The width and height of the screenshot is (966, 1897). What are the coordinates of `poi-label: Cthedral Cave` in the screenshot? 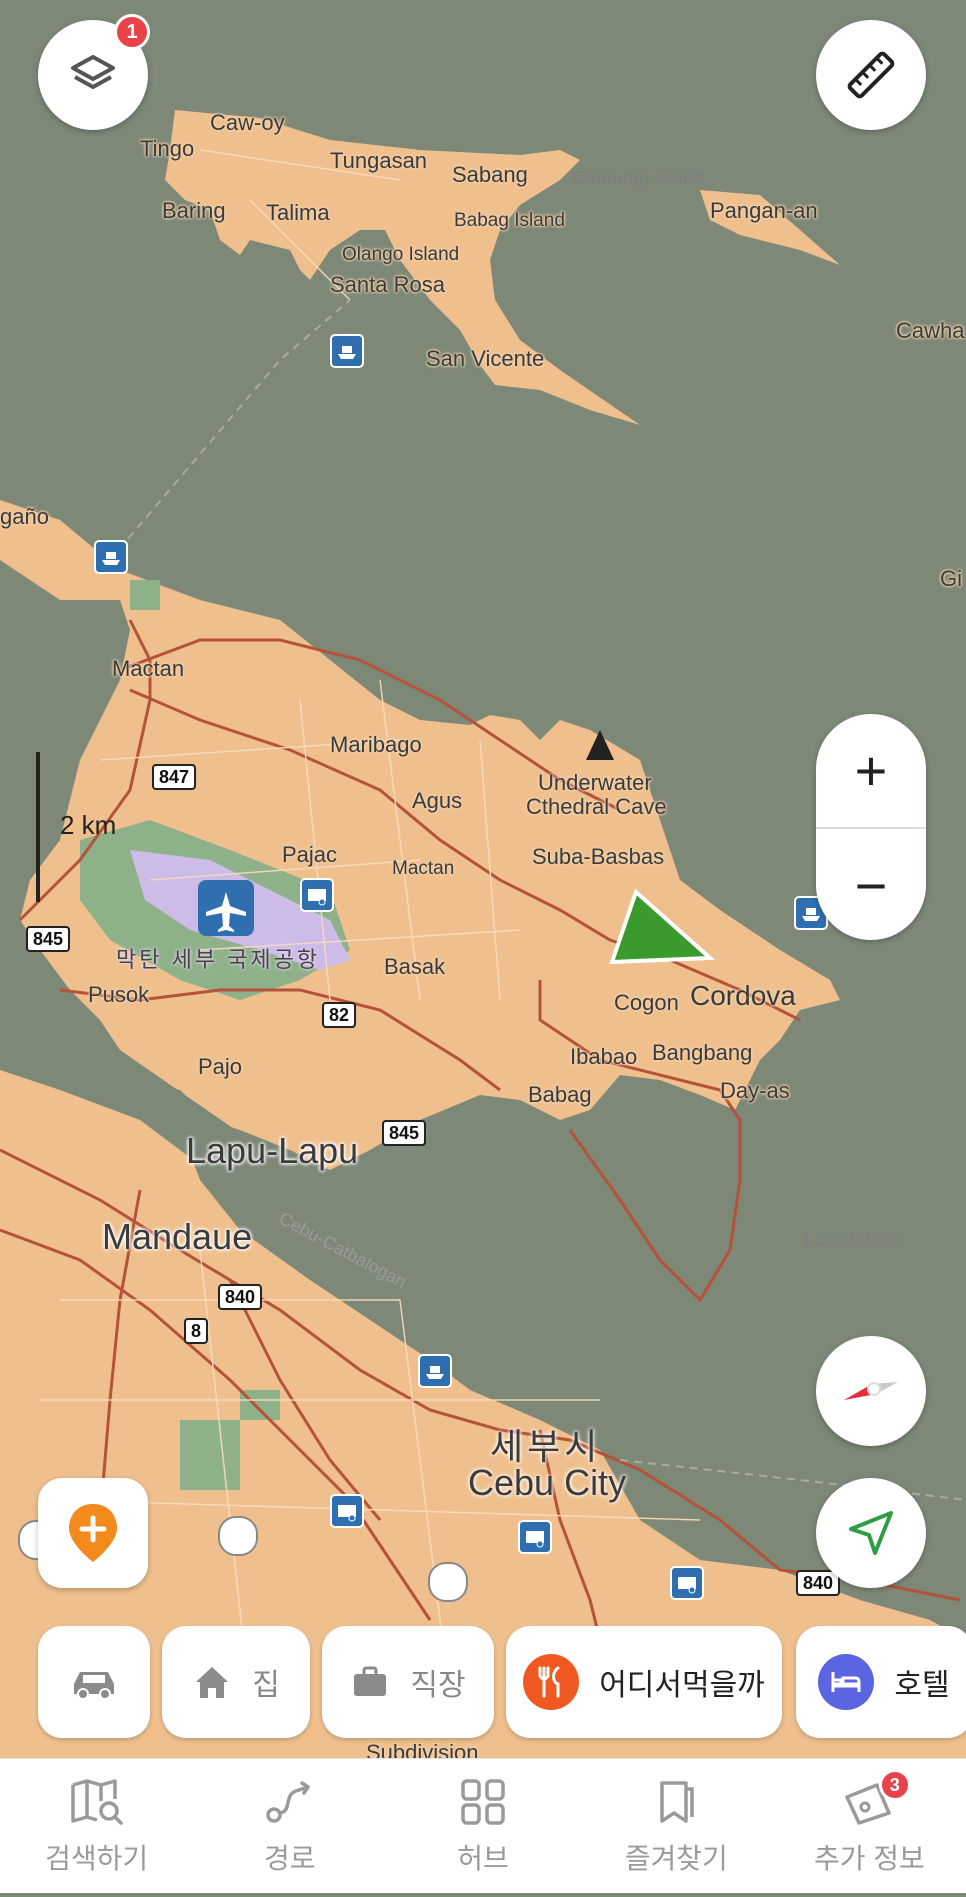 It's located at (596, 806).